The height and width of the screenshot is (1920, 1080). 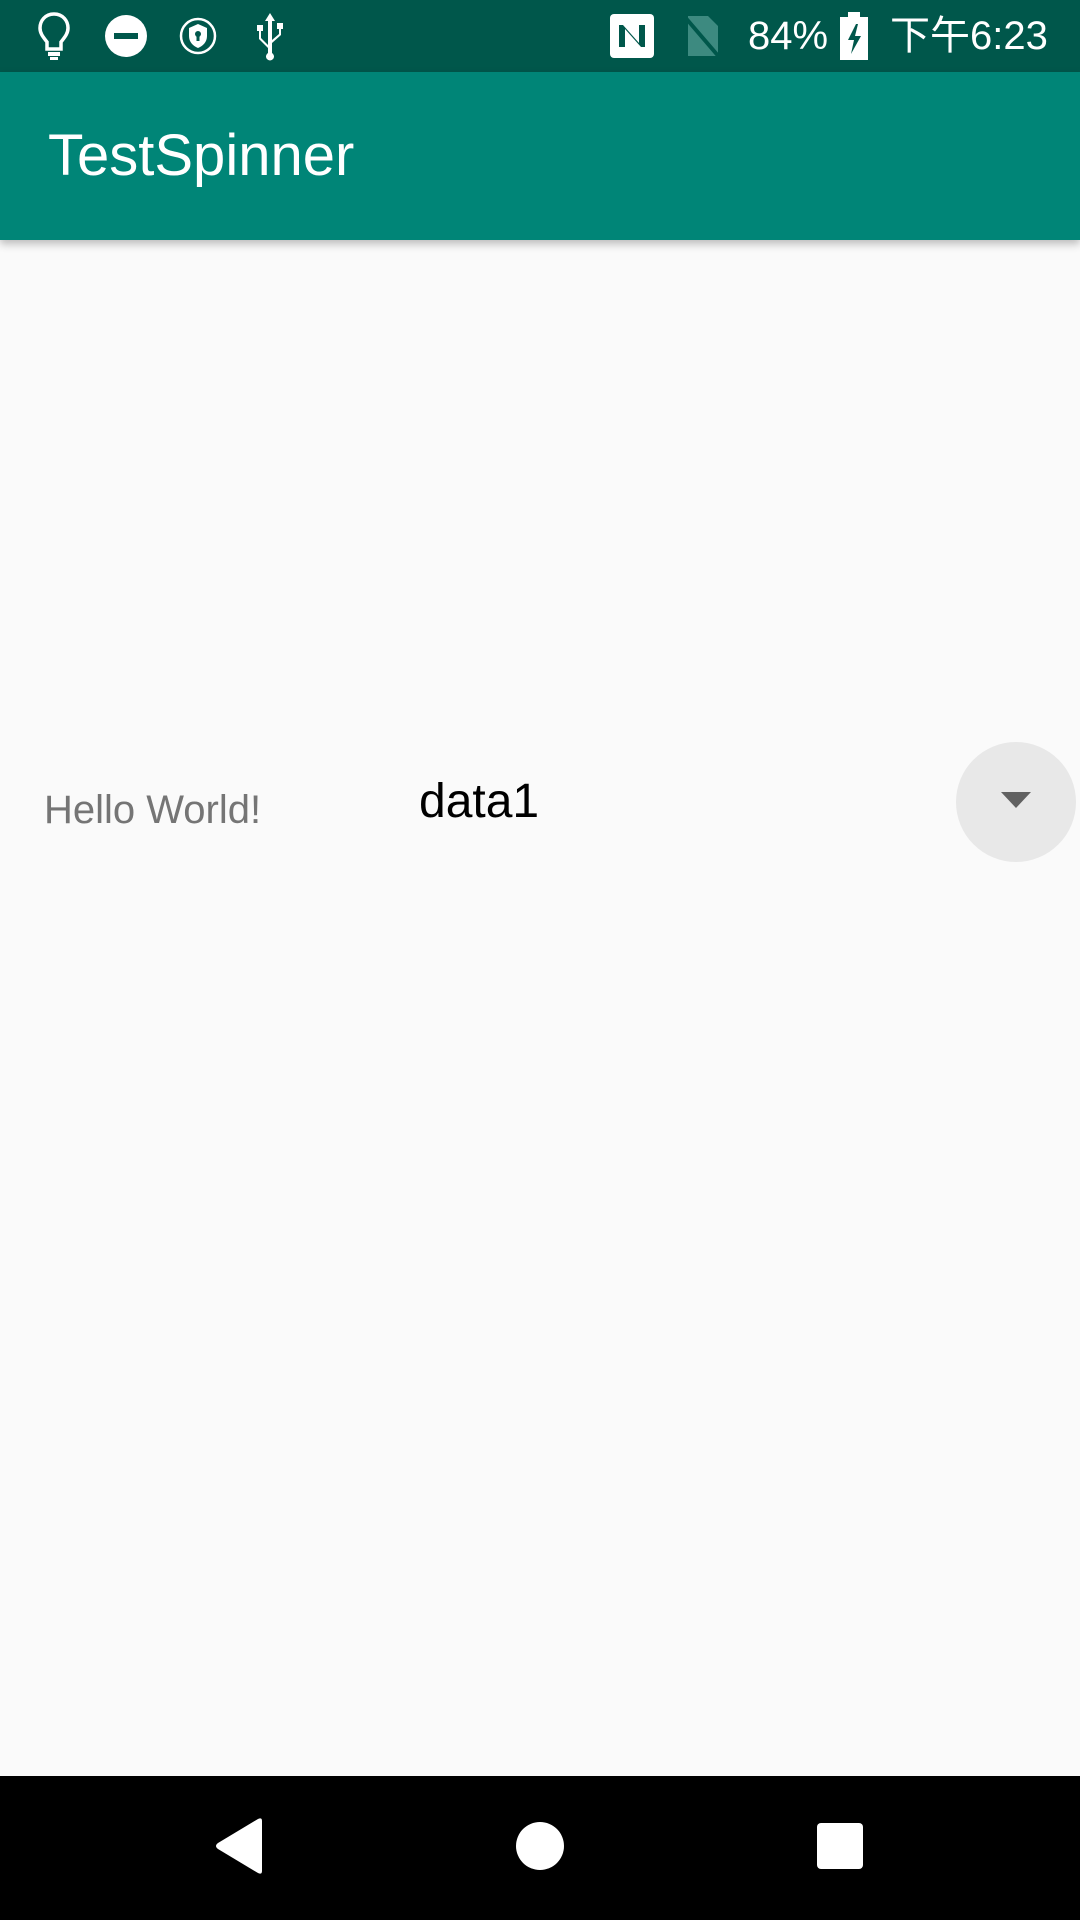 I want to click on do-not-disturb-icon, so click(x=126, y=36).